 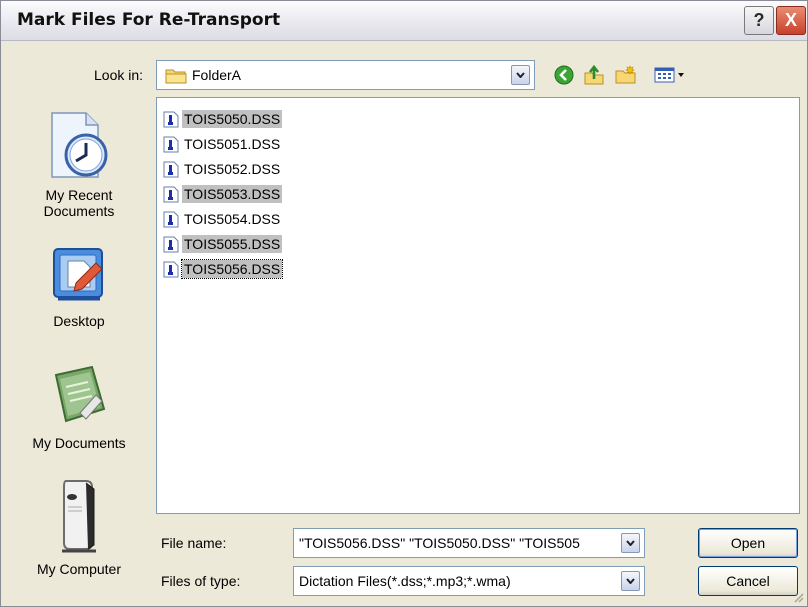 I want to click on file-item: TOIS5054.DSS, so click(x=222, y=219).